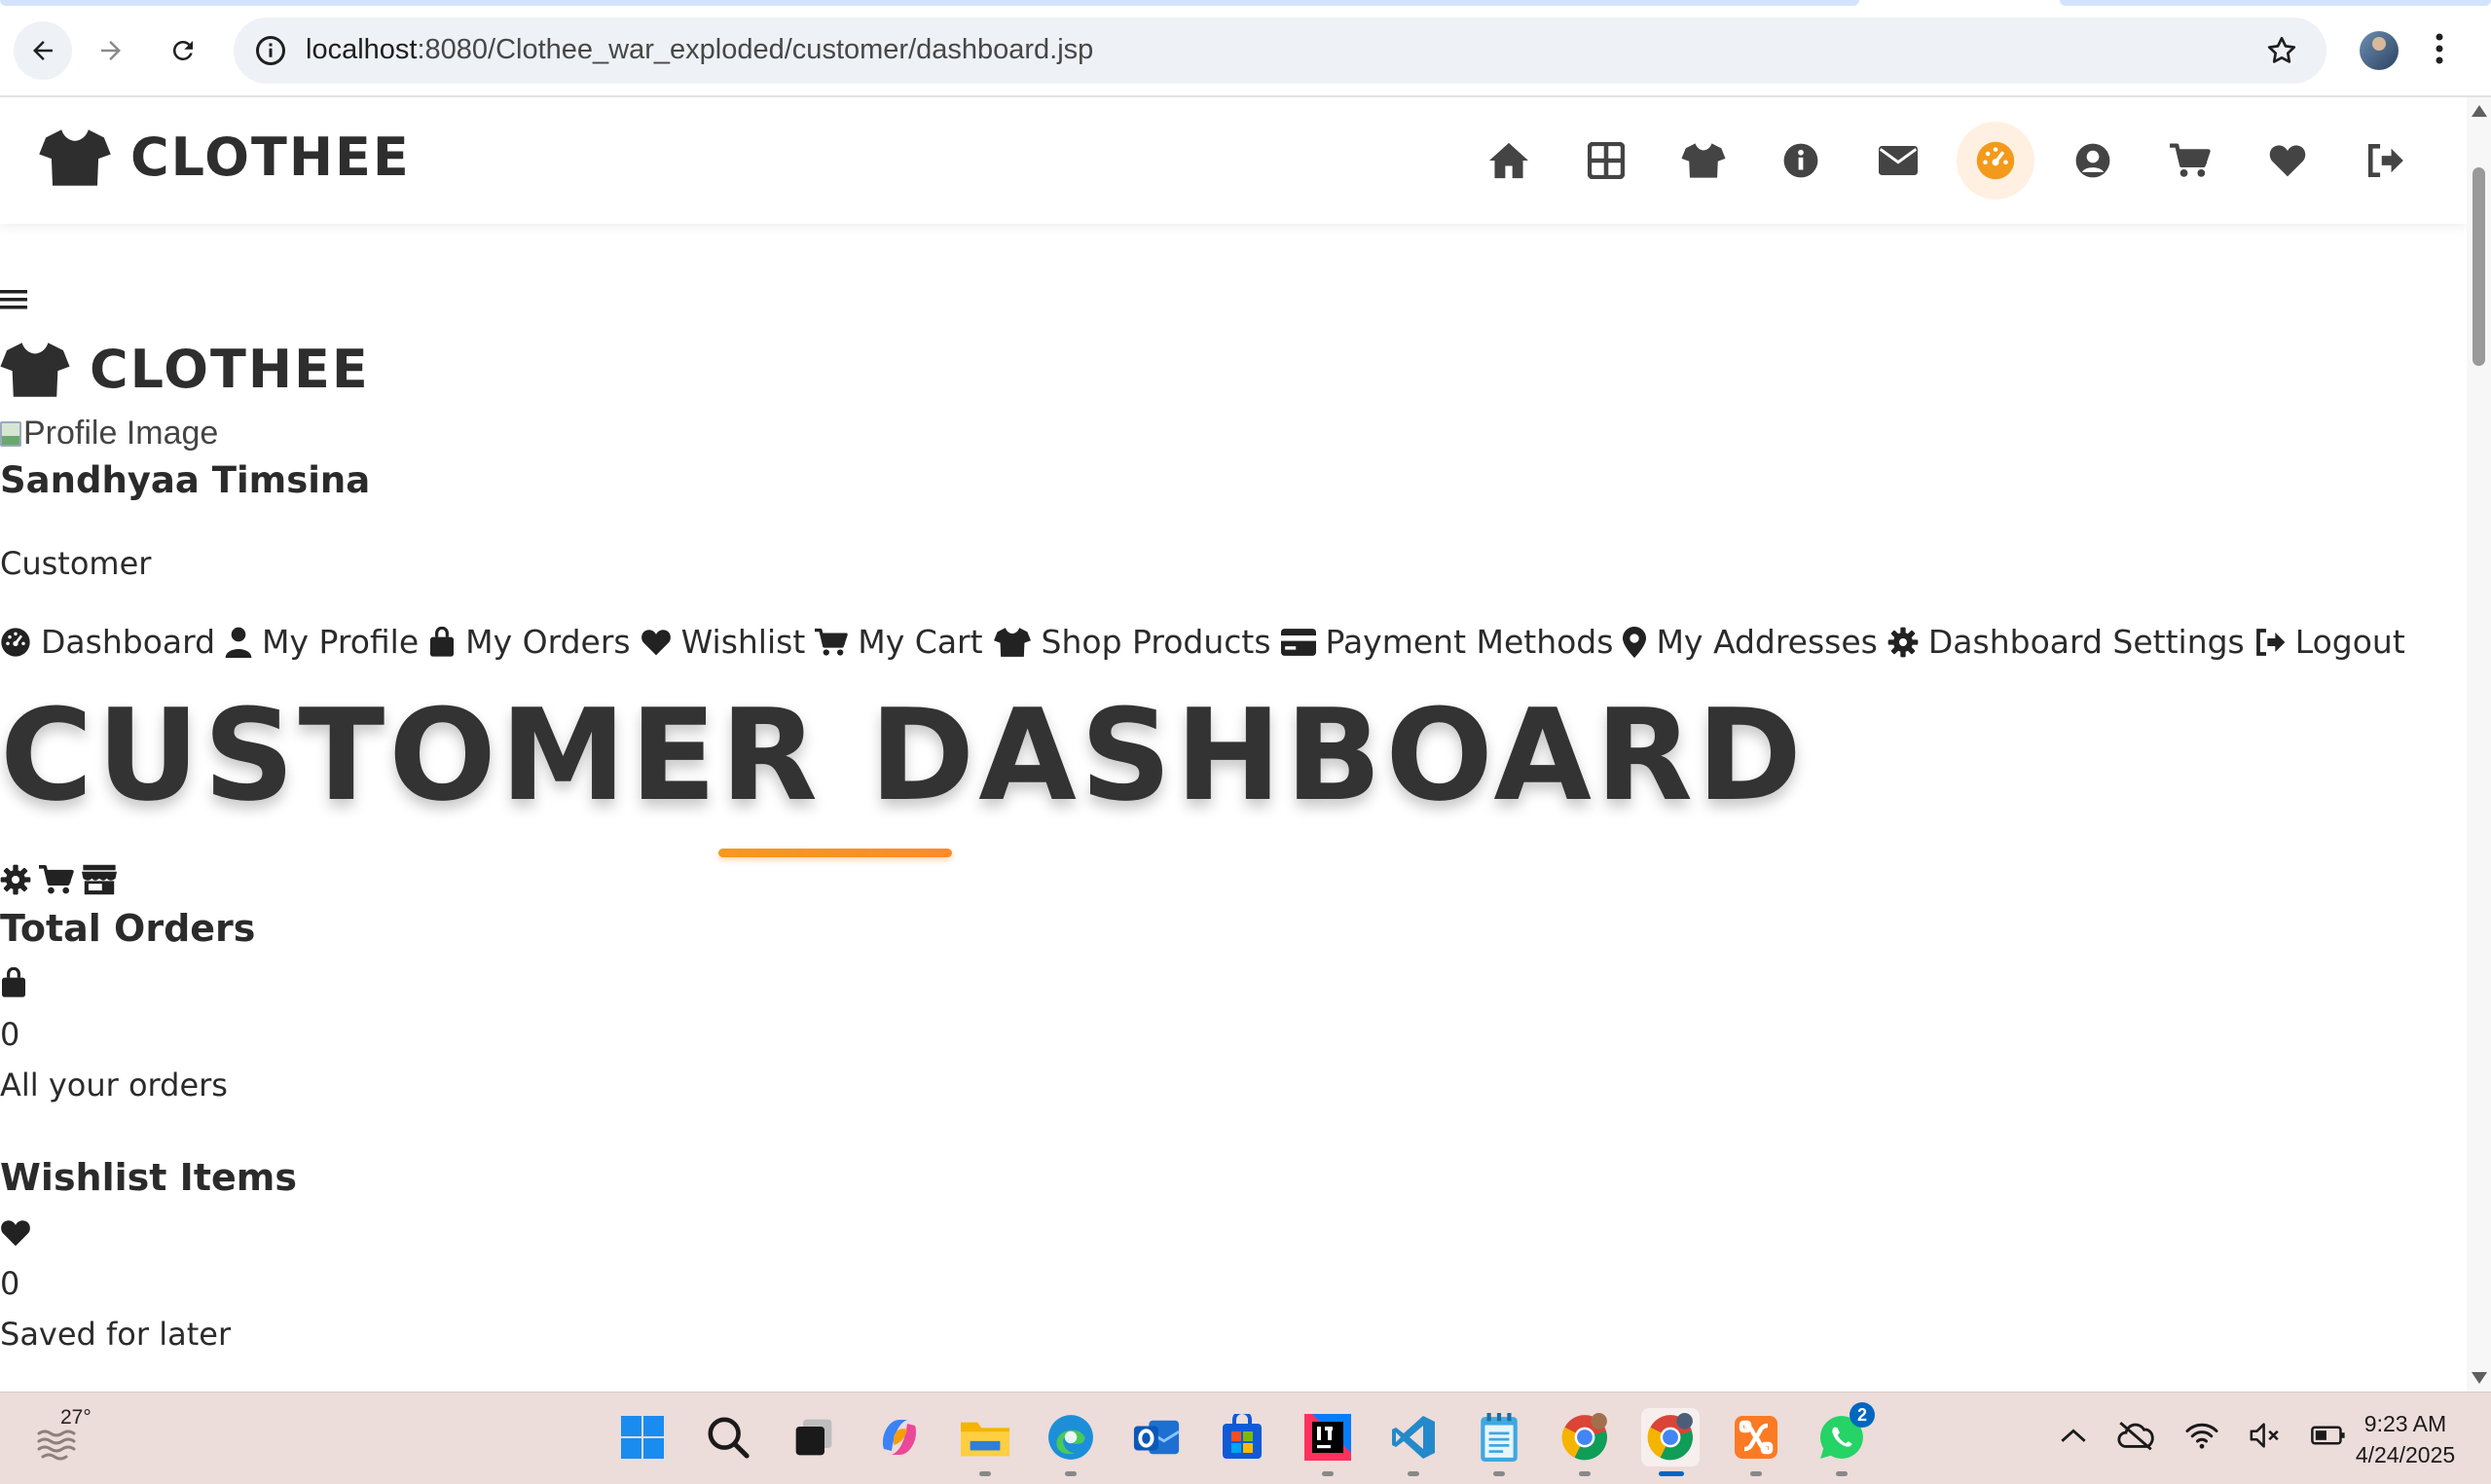 The width and height of the screenshot is (2491, 1484). What do you see at coordinates (835, 853) in the screenshot?
I see `title-underline` at bounding box center [835, 853].